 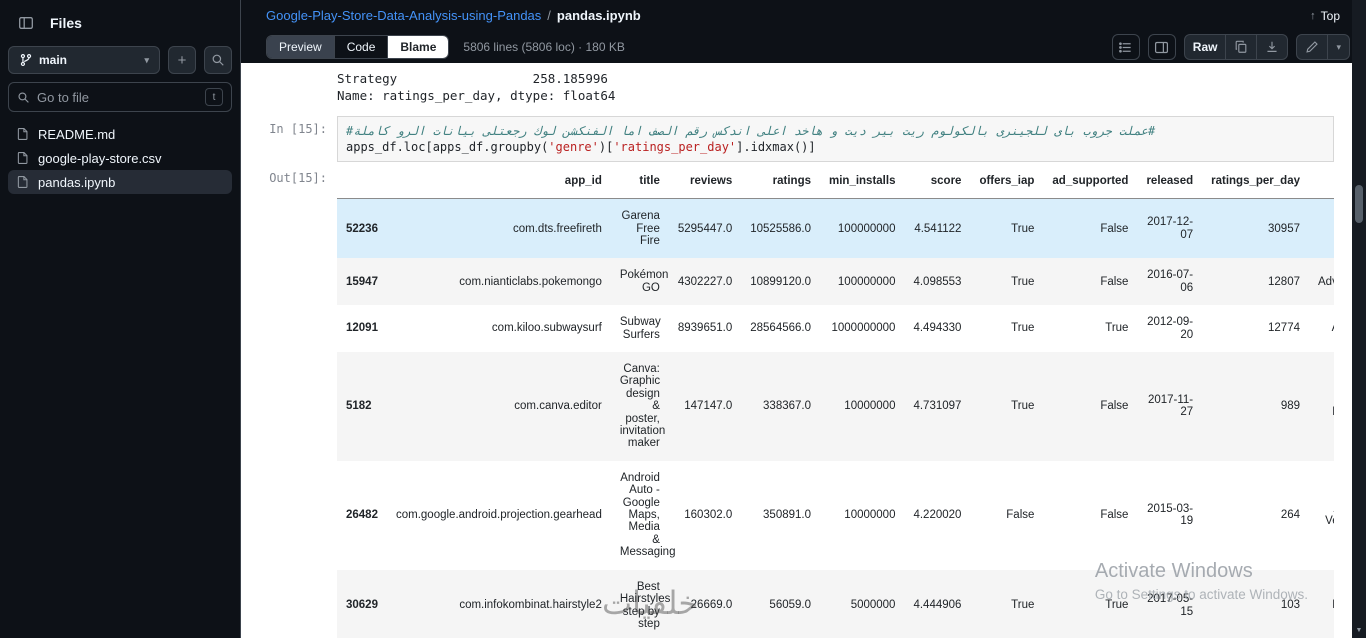 I want to click on go-to-file-input: Go to file t, so click(x=120, y=97).